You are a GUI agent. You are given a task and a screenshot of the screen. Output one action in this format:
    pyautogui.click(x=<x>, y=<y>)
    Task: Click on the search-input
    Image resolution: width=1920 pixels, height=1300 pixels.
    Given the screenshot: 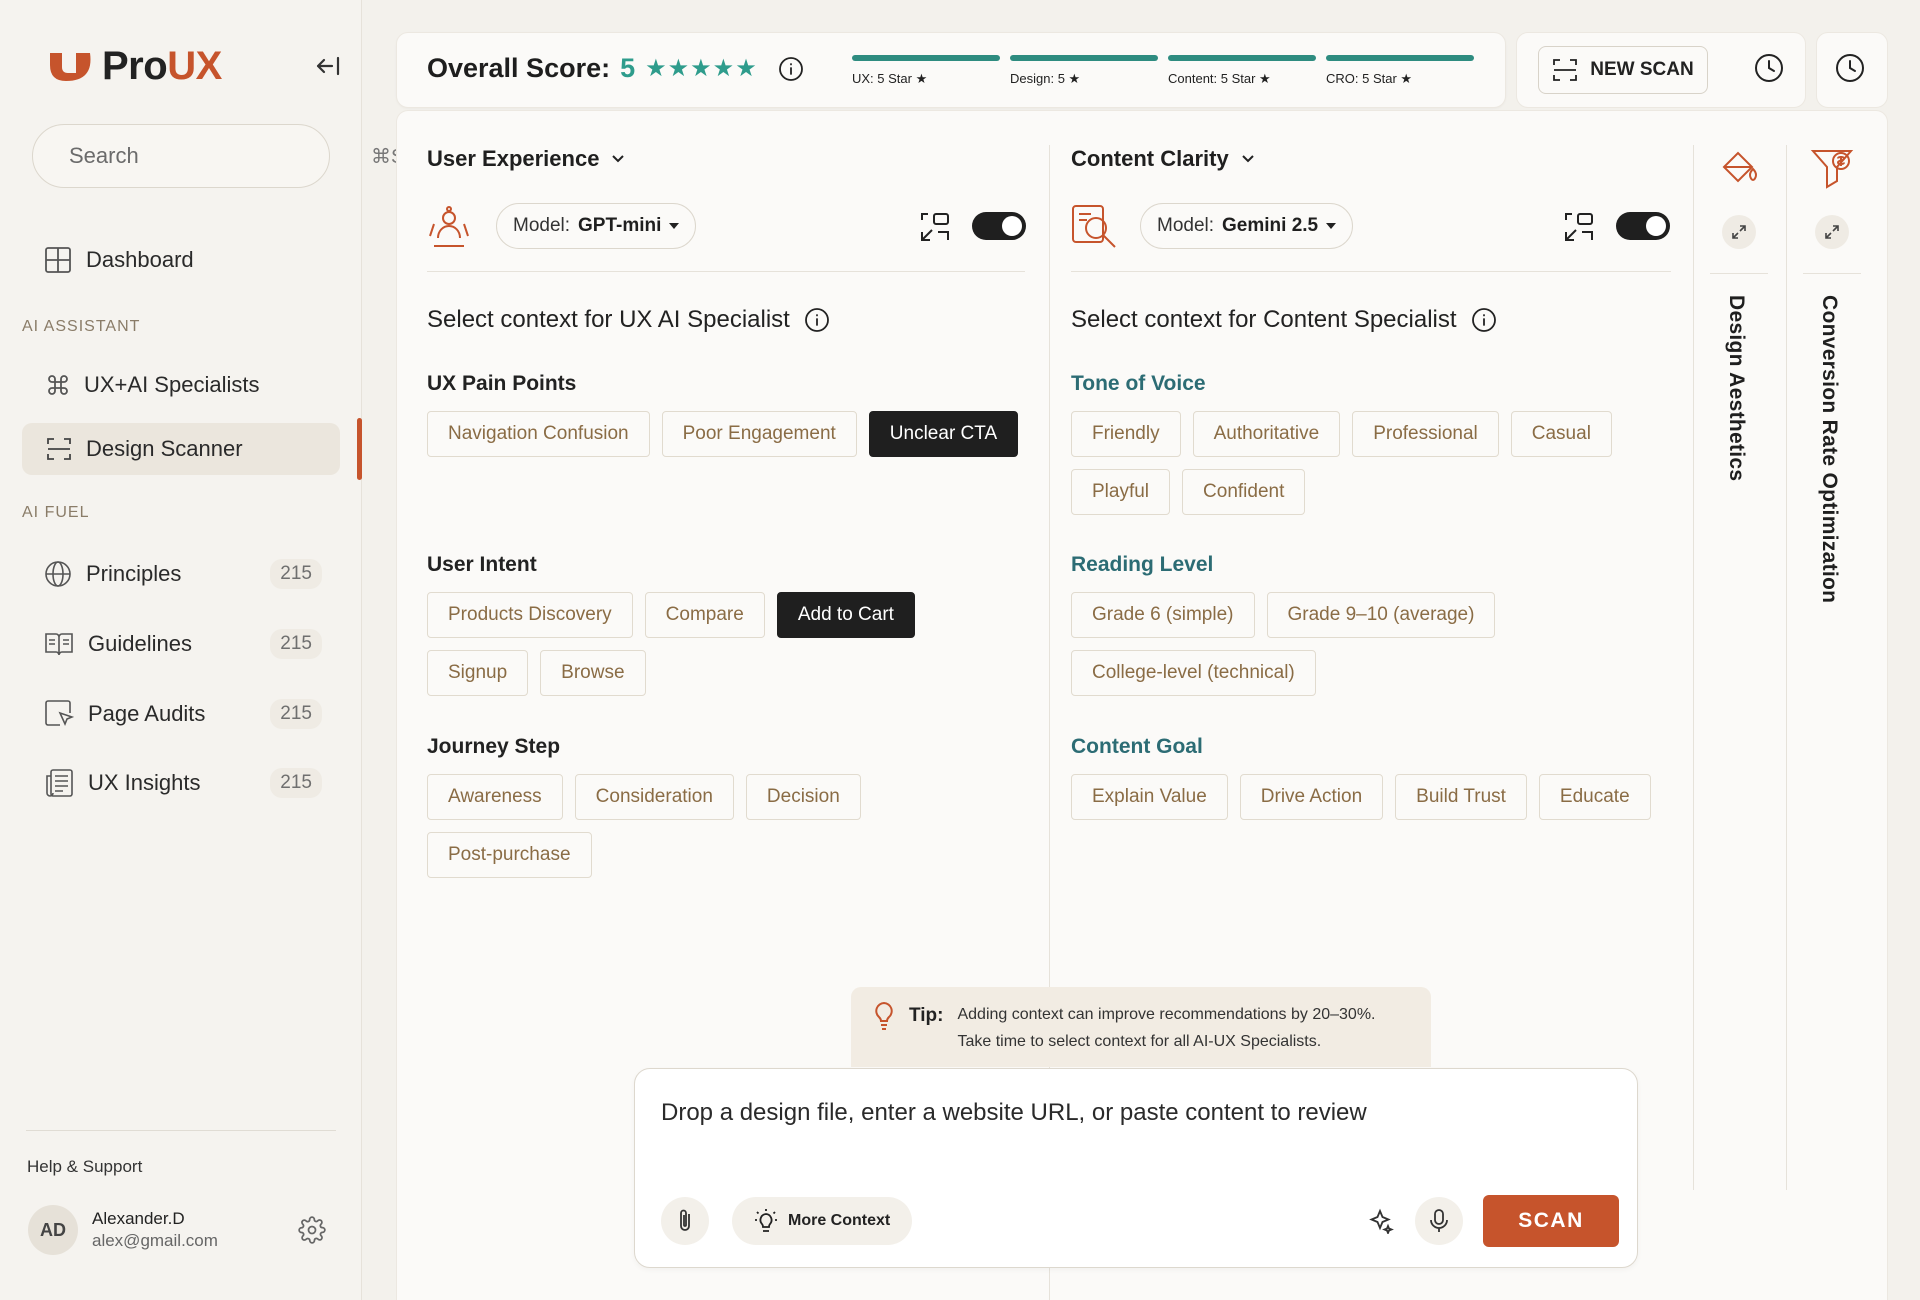 What is the action you would take?
    pyautogui.click(x=213, y=156)
    